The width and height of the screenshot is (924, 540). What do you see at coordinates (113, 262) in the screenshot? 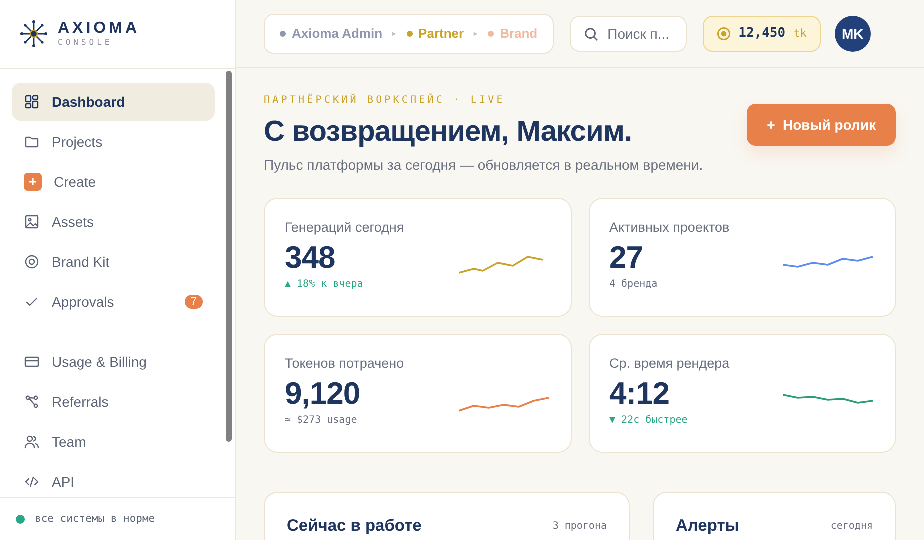
I see `sidebar-item: Brand Kit` at bounding box center [113, 262].